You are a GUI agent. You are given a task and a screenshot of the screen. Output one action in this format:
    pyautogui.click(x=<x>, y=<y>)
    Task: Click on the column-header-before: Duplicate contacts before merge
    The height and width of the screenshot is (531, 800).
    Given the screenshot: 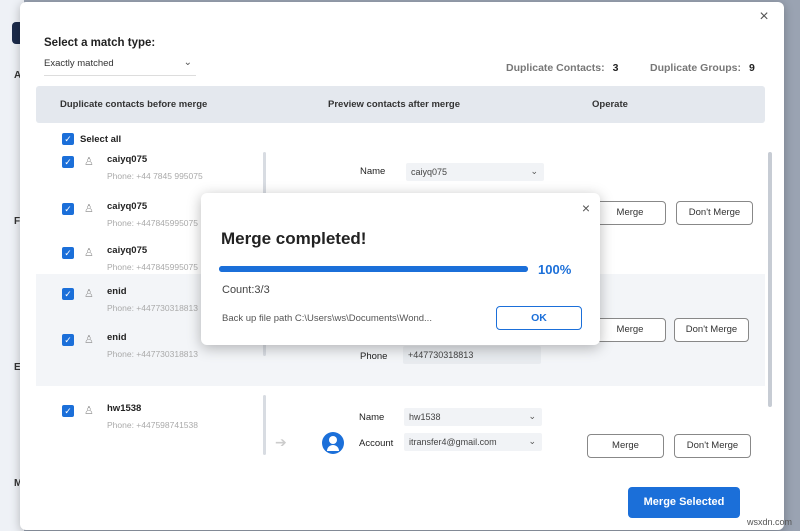 What is the action you would take?
    pyautogui.click(x=134, y=104)
    